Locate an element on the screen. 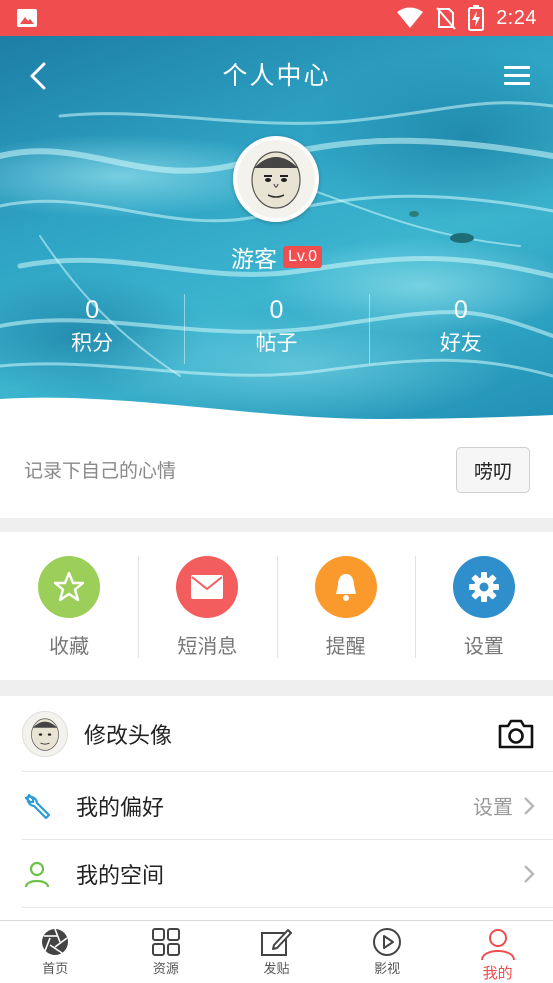 The width and height of the screenshot is (553, 983). list-item-right: 设置 is located at coordinates (513, 805).